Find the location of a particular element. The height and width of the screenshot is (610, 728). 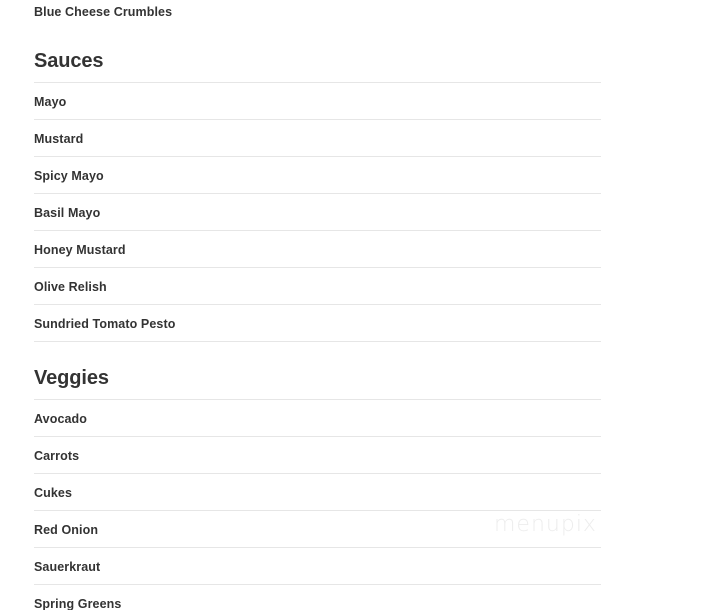

item-label: Avocado is located at coordinates (61, 418).